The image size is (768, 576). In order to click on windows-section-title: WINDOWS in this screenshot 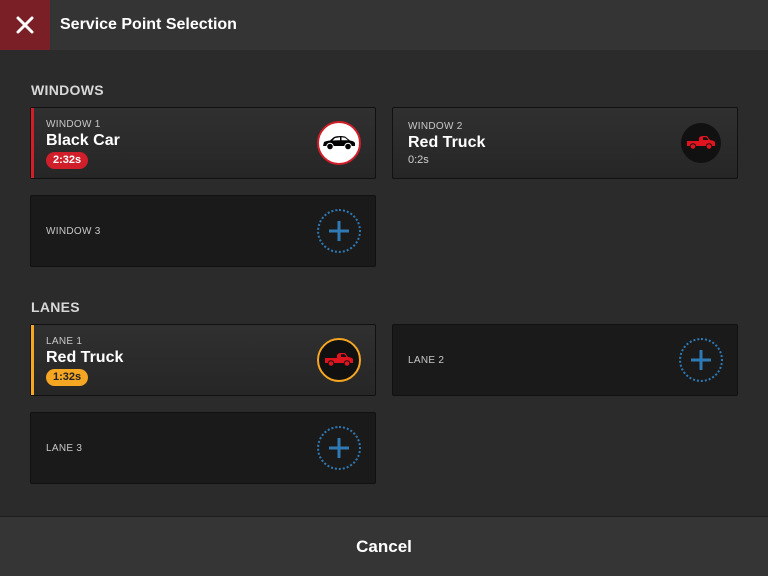, I will do `click(67, 90)`.